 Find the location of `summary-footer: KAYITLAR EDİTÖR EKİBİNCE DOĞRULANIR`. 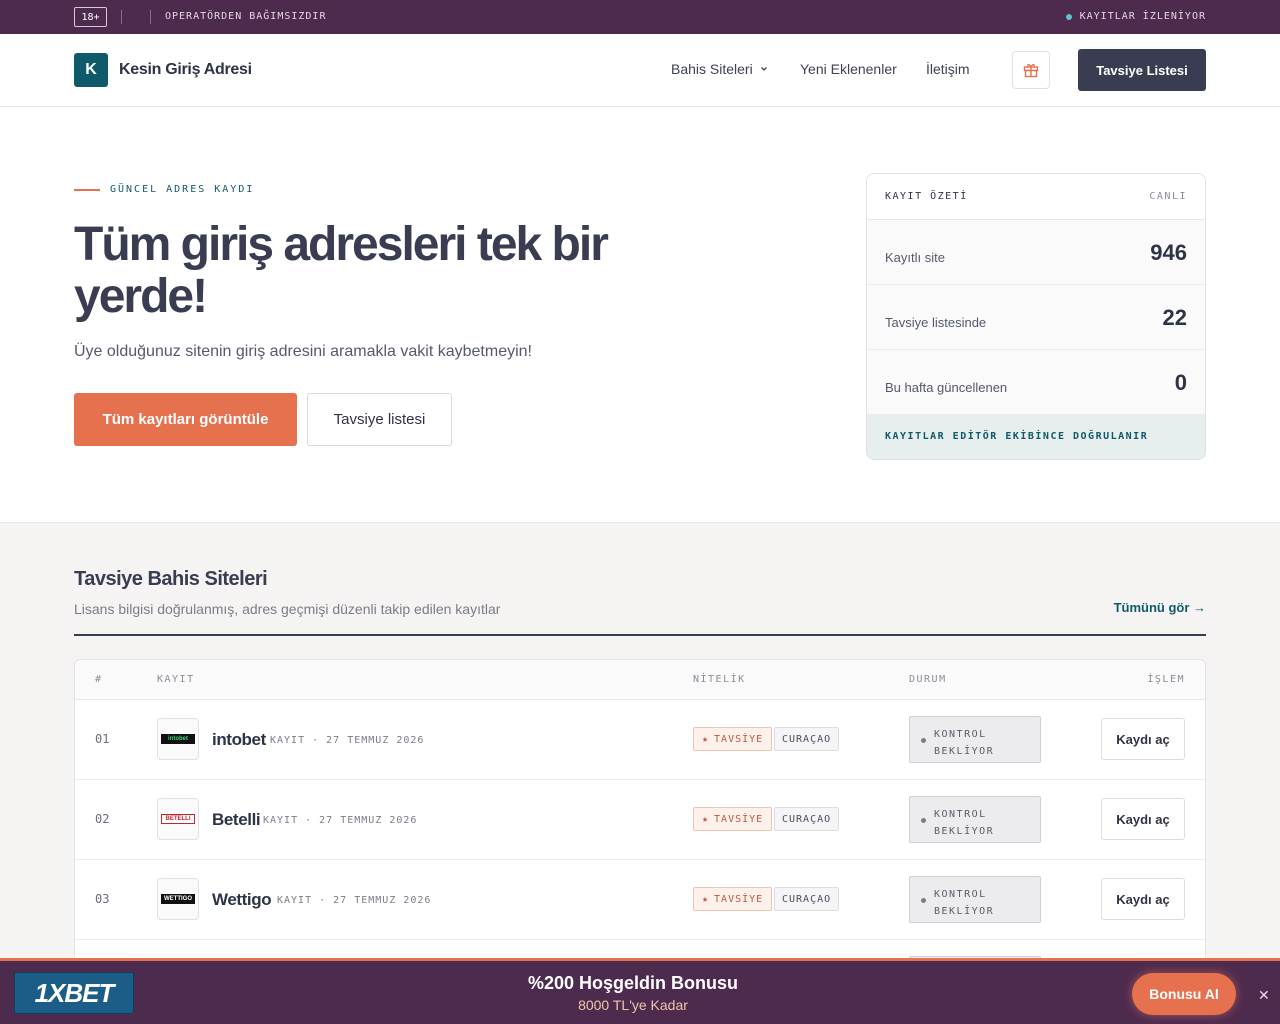

summary-footer: KAYITLAR EDİTÖR EKİBİNCE DOĞRULANIR is located at coordinates (1036, 437).